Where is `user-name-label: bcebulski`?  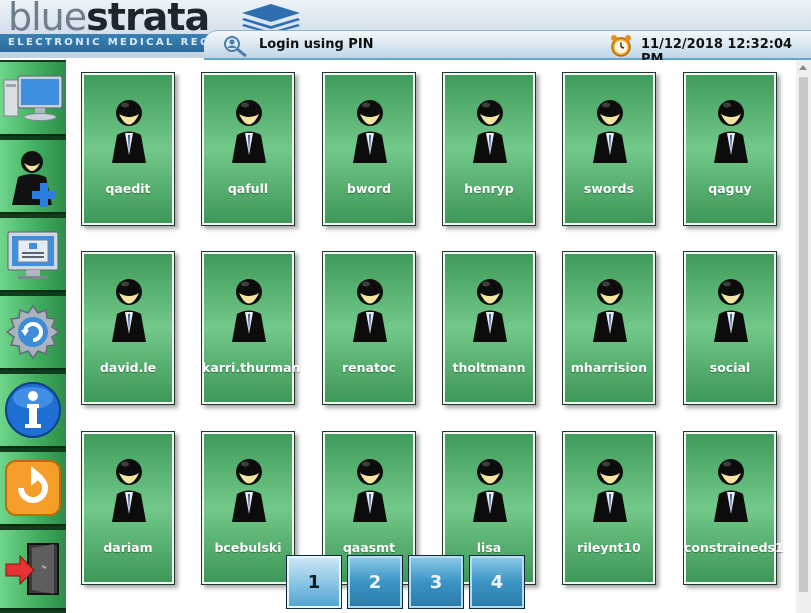
user-name-label: bcebulski is located at coordinates (248, 547).